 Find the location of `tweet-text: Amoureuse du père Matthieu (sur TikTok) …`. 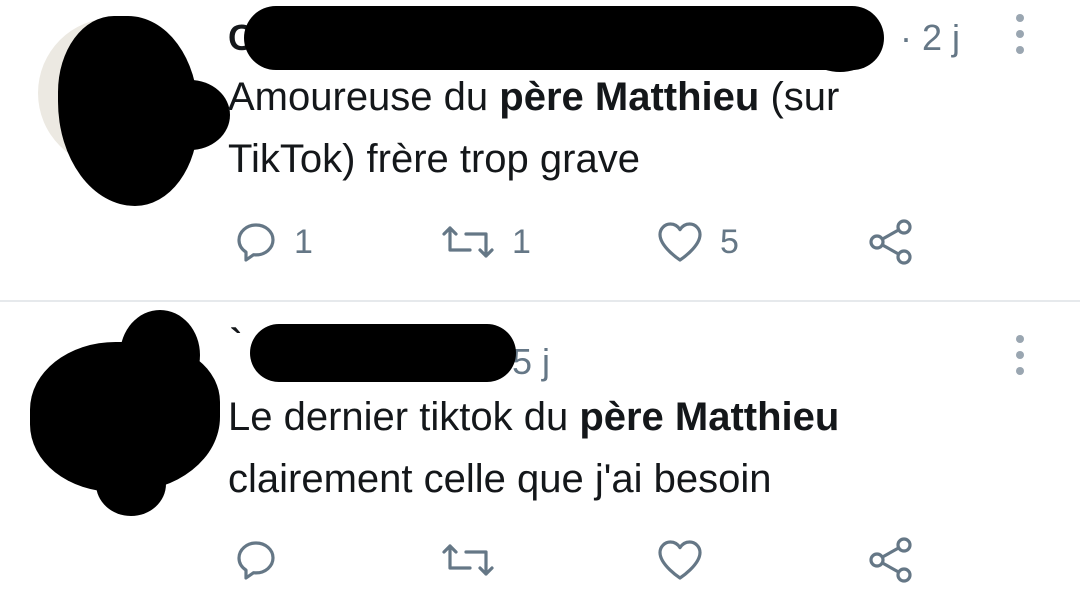

tweet-text: Amoureuse du père Matthieu (sur TikTok) … is located at coordinates (578, 128).